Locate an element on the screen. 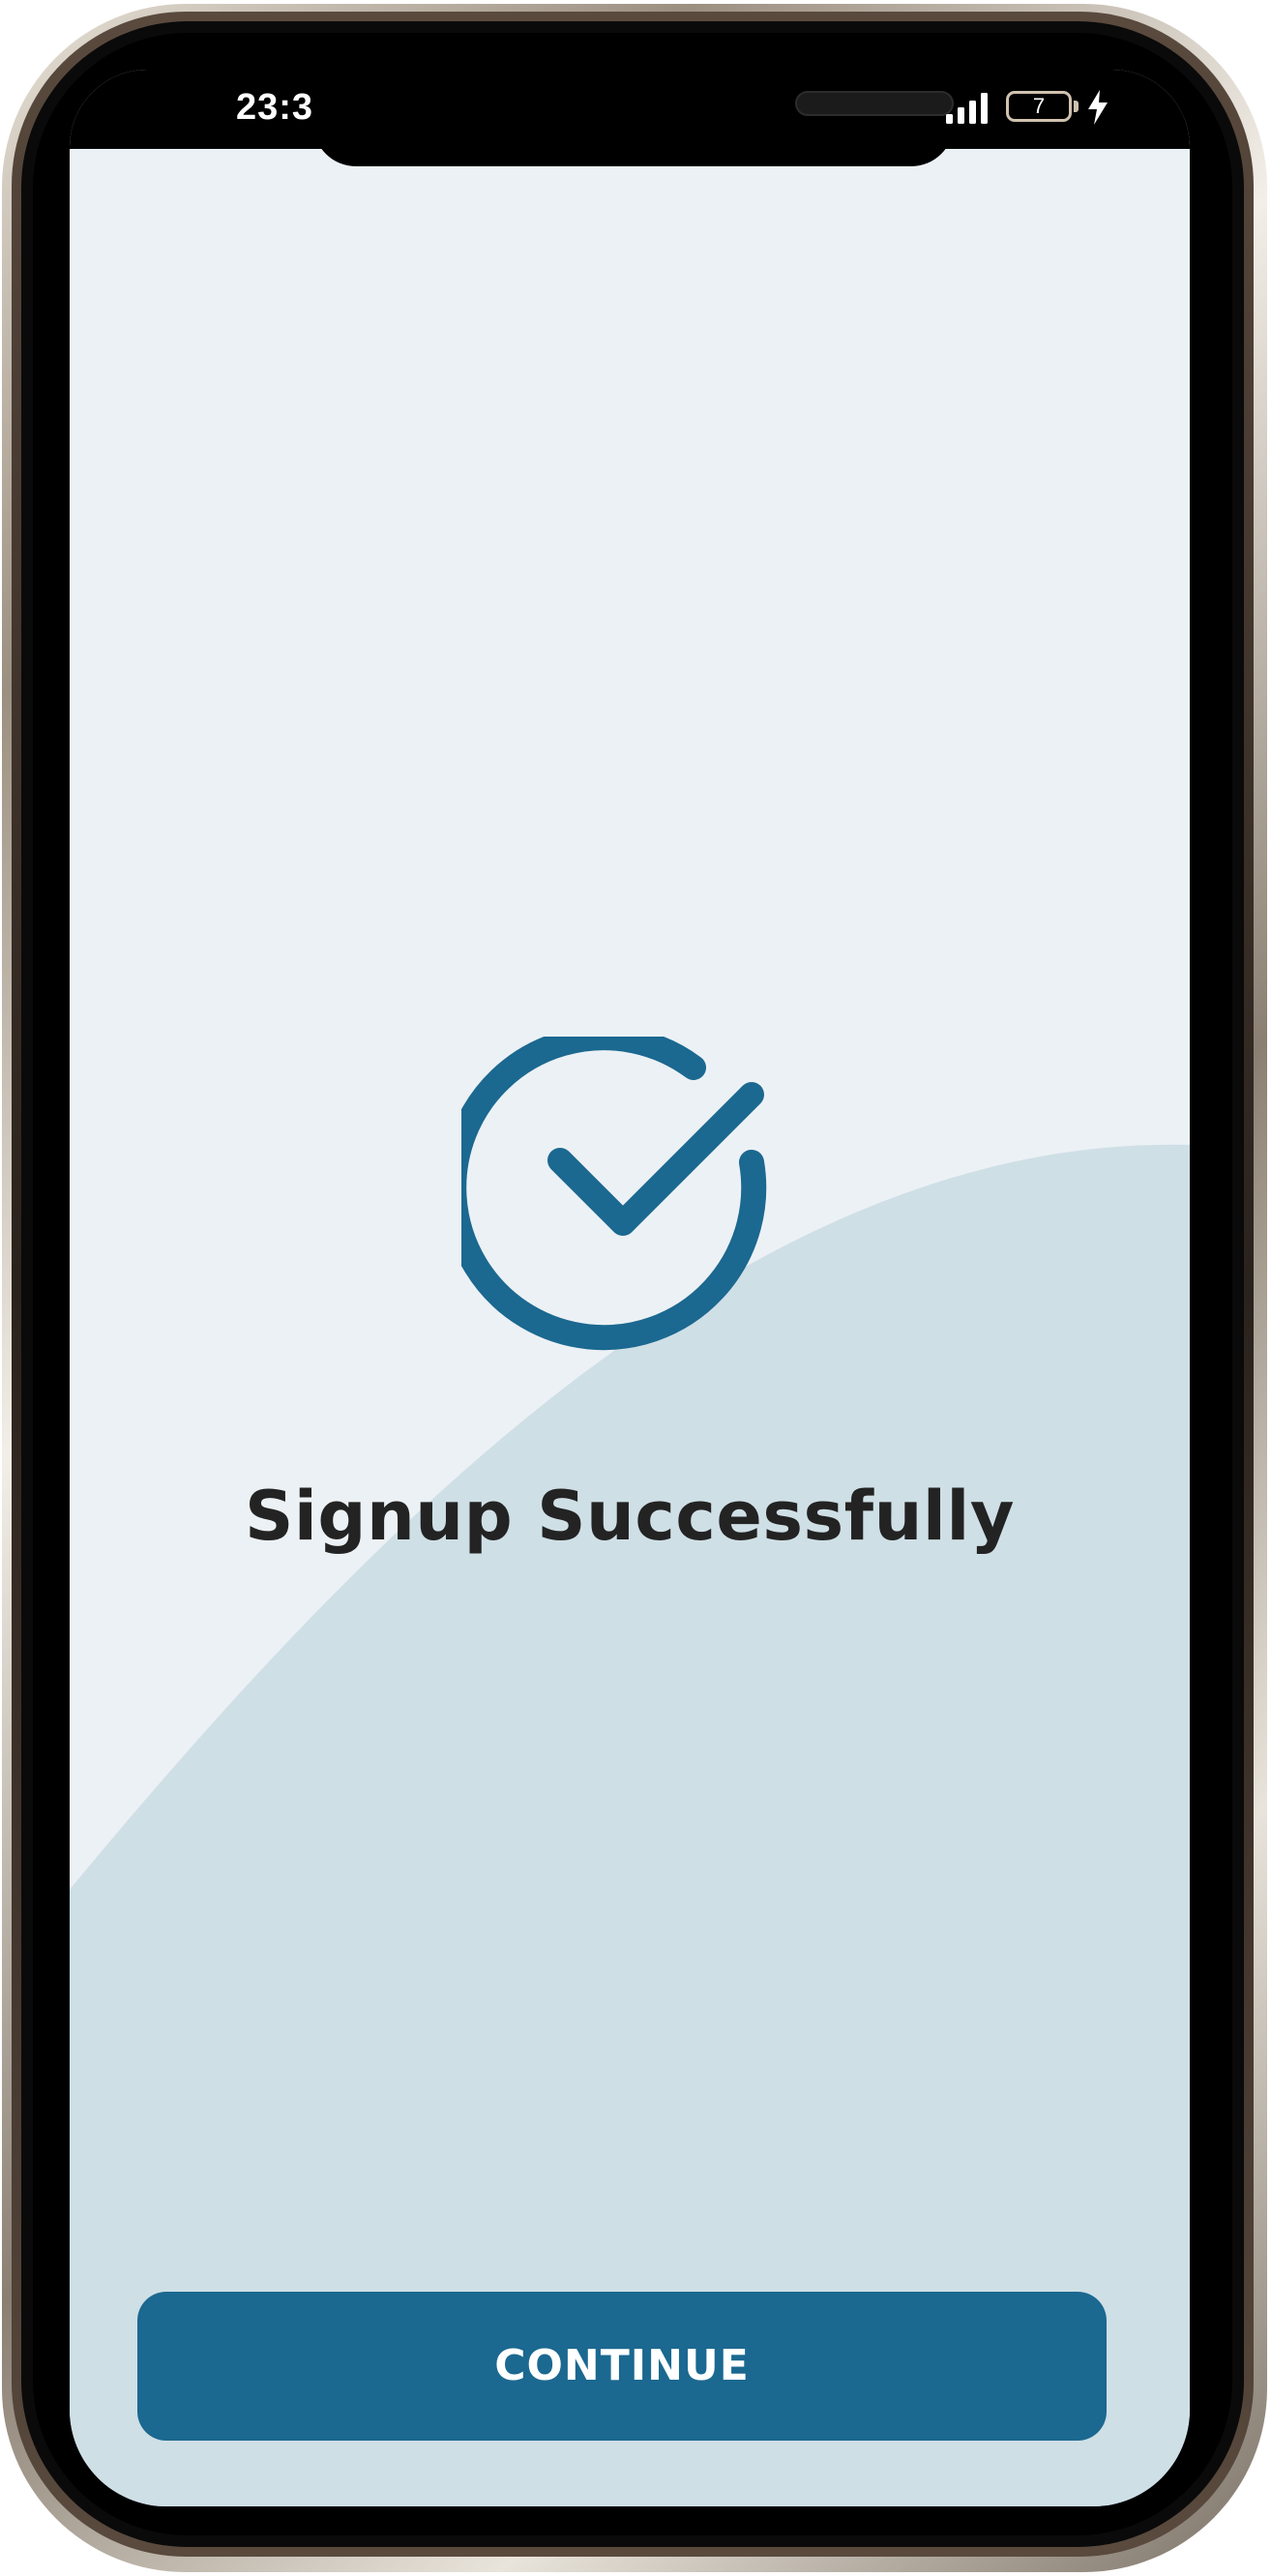 The width and height of the screenshot is (1271, 2576). camera-notch is located at coordinates (634, 118).